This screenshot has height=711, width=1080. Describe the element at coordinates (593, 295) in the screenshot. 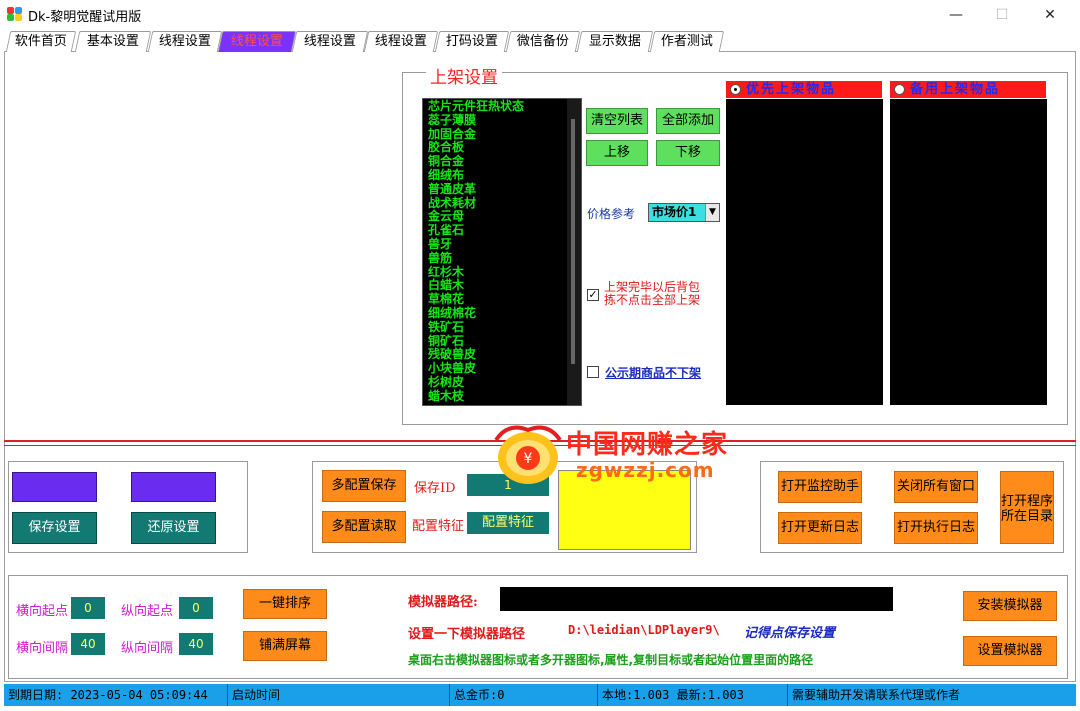

I see `auto-shelf-checkbox: ✓` at that location.